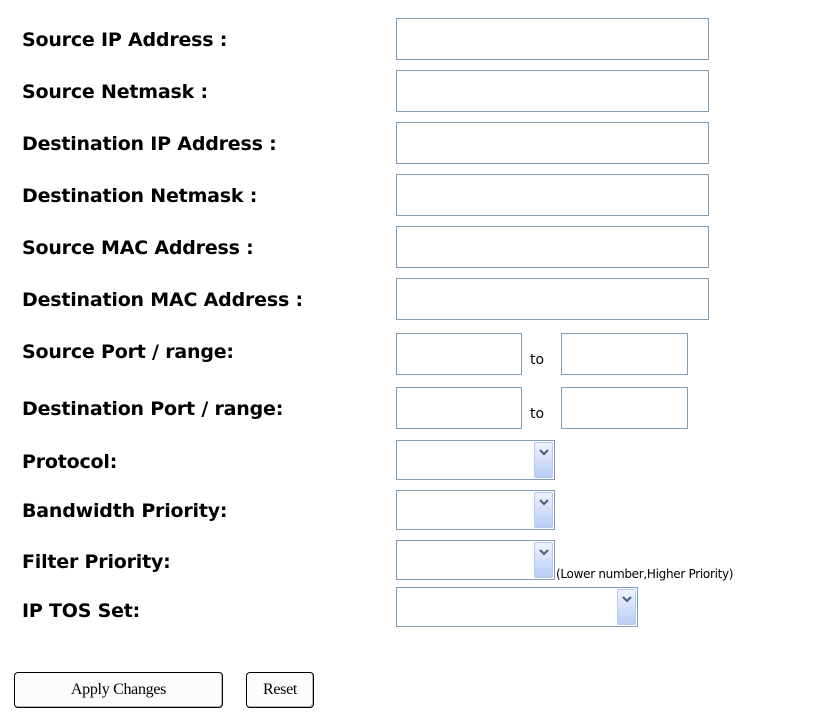 The image size is (827, 715). Describe the element at coordinates (475, 460) in the screenshot. I see `protocol-select` at that location.